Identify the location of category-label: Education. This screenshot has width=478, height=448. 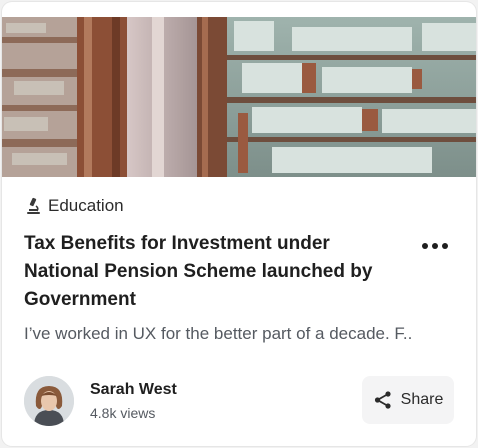
(86, 205).